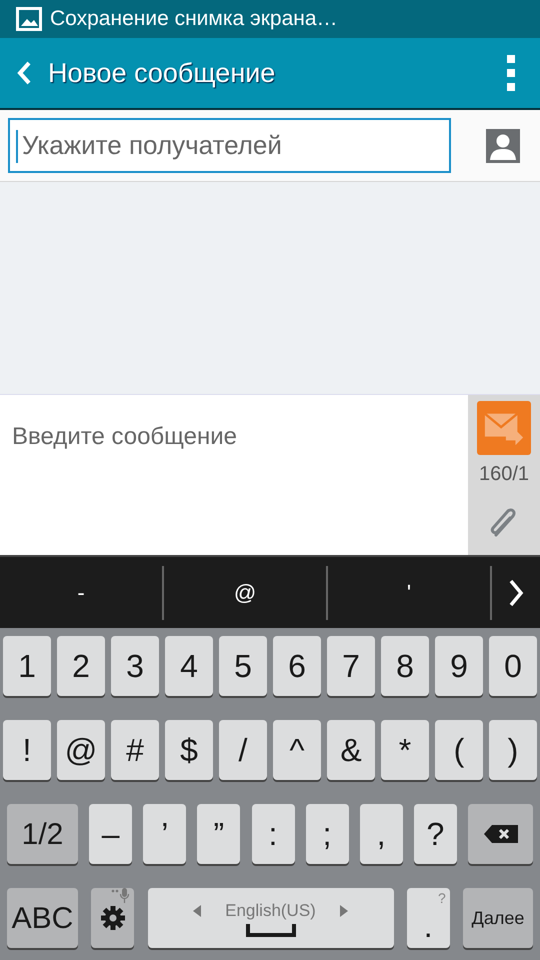  What do you see at coordinates (516, 593) in the screenshot?
I see `next-arrow-icon` at bounding box center [516, 593].